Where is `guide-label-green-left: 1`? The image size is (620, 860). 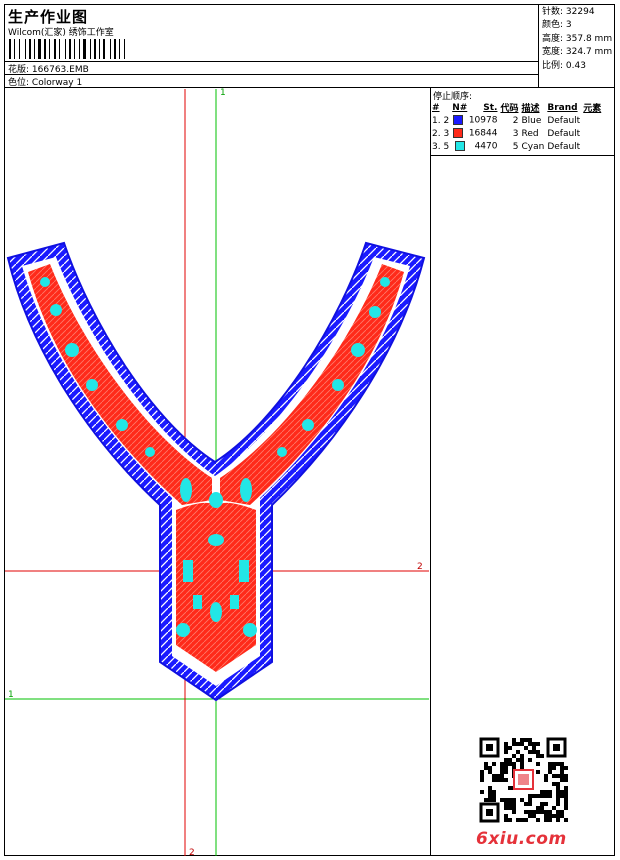
guide-label-green-left: 1 is located at coordinates (11, 695).